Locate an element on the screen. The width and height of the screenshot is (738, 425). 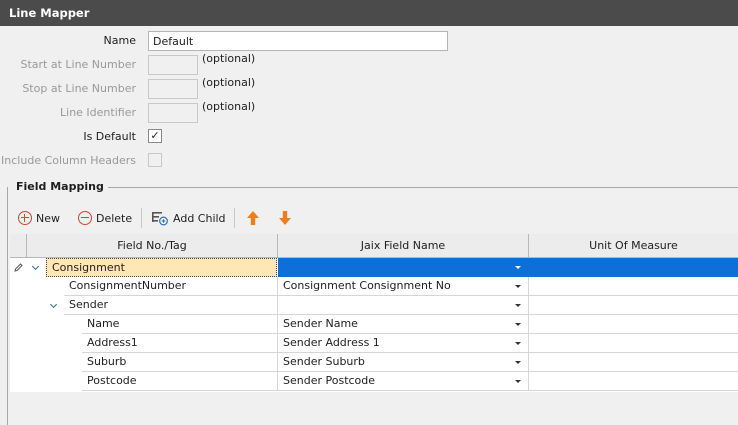
line-identifier-label: Line Identifier is located at coordinates (98, 112).